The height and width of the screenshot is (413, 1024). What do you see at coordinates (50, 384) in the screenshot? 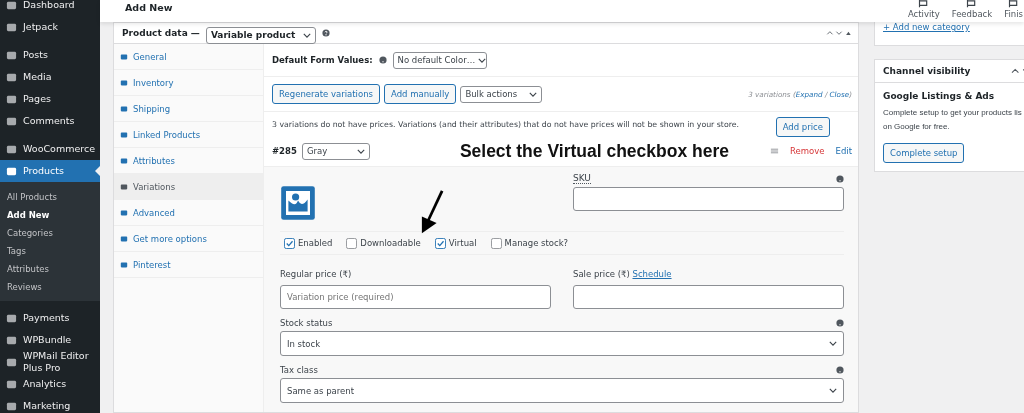
I see `sidebar-item: Analytics` at bounding box center [50, 384].